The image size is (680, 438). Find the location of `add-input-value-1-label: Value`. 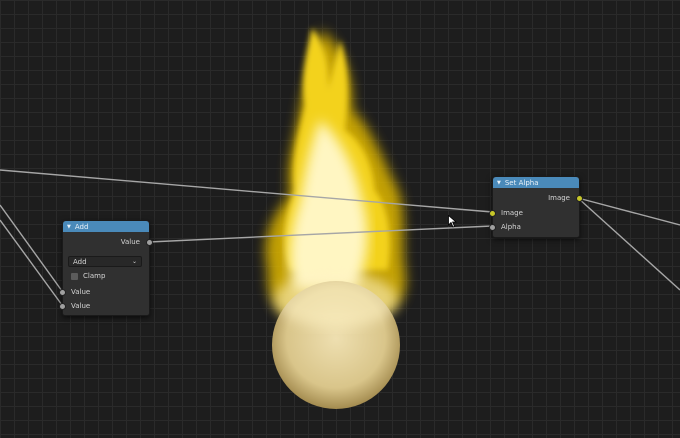

add-input-value-1-label: Value is located at coordinates (81, 292).